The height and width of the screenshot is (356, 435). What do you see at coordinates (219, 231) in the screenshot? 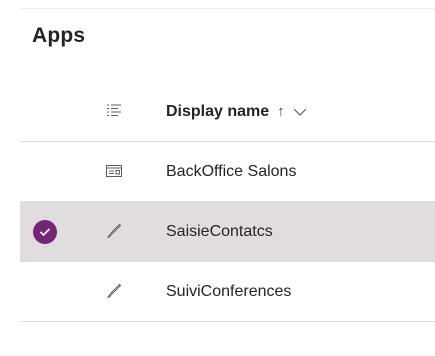
I see `app-name: SaisieContatcs` at bounding box center [219, 231].